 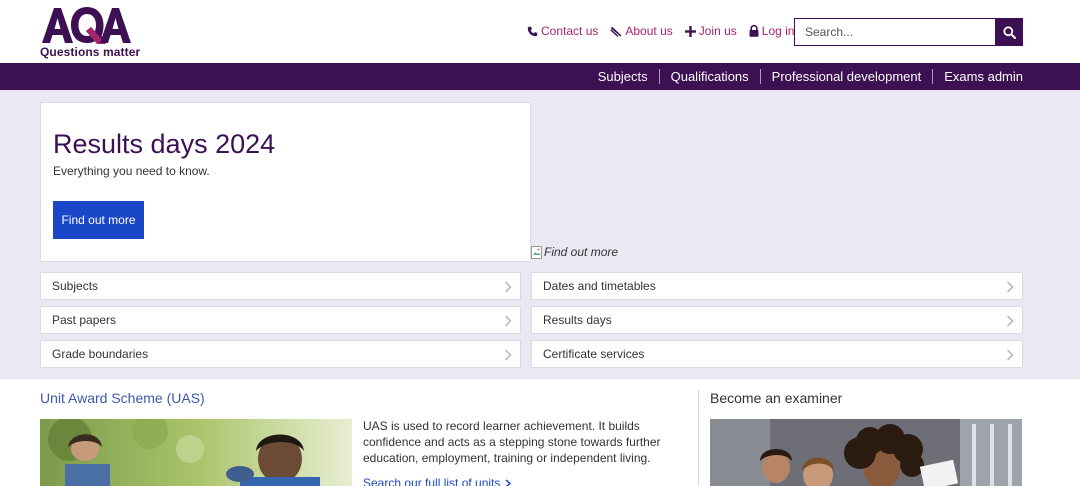 I want to click on quick-link-label: Grade boundaries, so click(x=100, y=354).